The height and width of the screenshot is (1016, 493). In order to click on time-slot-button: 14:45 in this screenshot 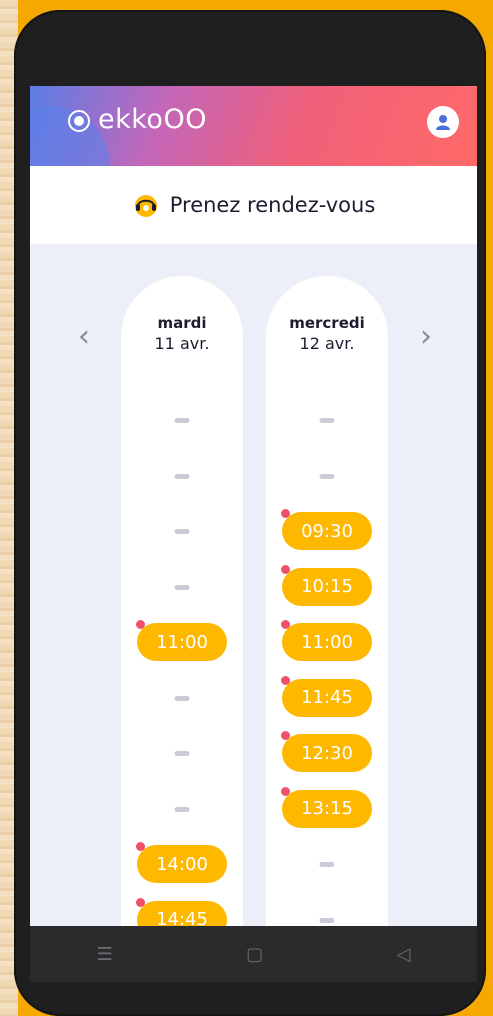, I will do `click(181, 911)`.